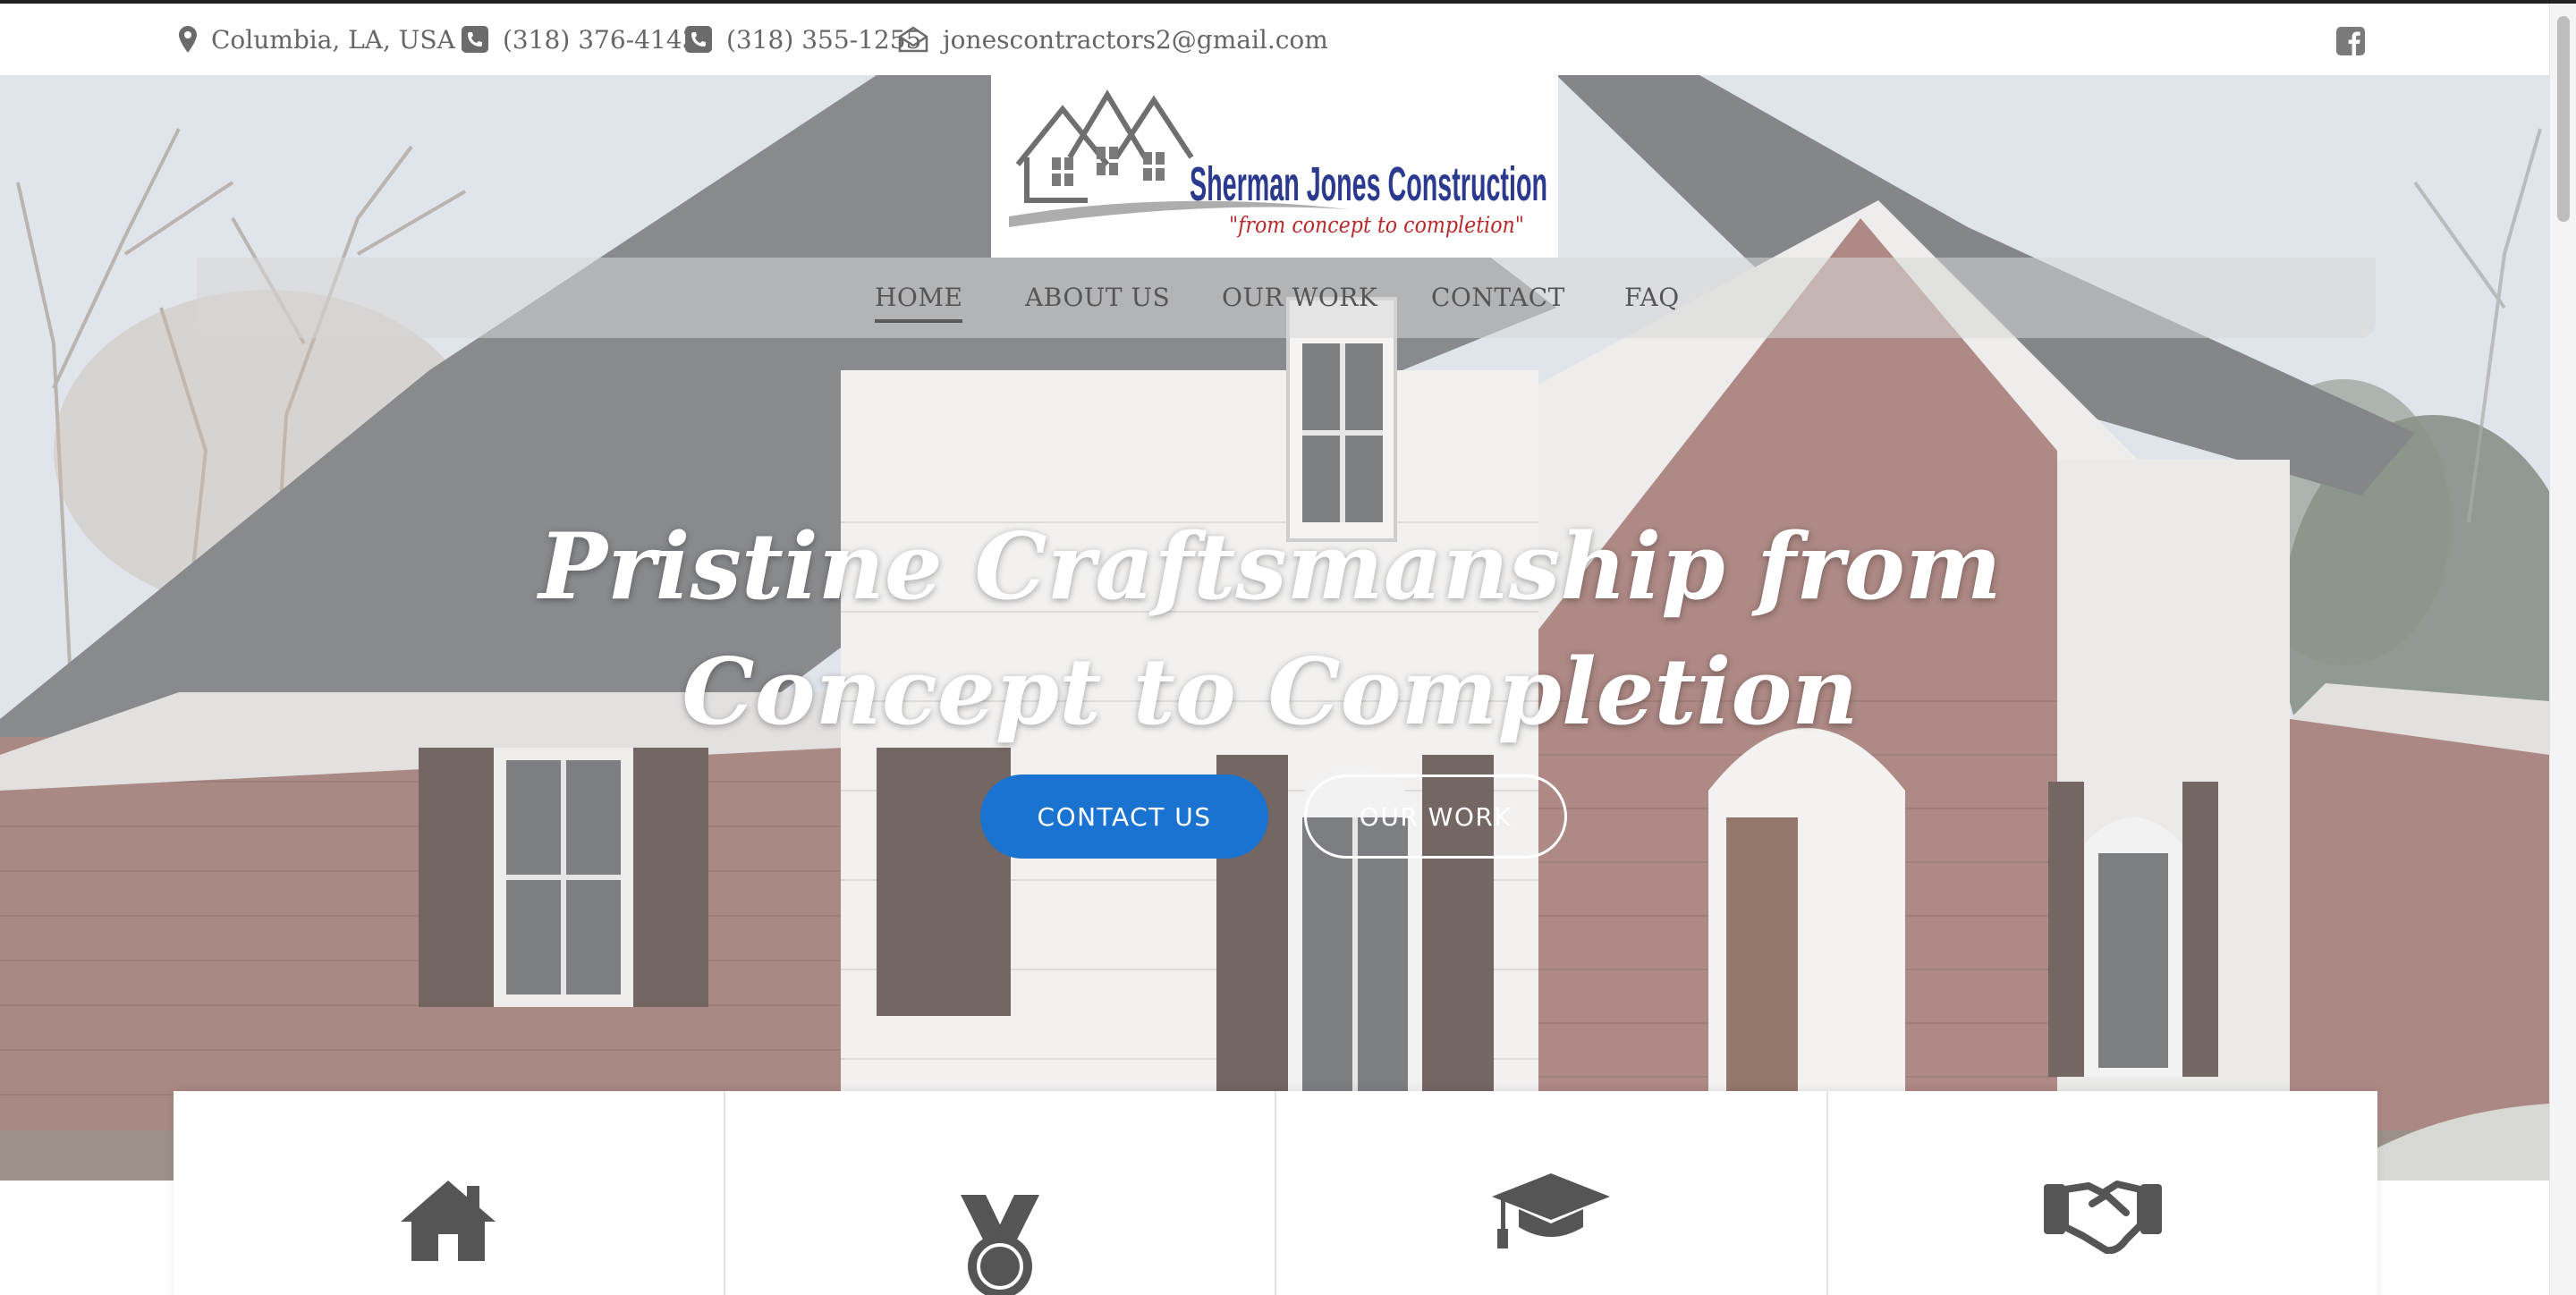 The image size is (2576, 1295). Describe the element at coordinates (2102, 1217) in the screenshot. I see `handshake-icon` at that location.